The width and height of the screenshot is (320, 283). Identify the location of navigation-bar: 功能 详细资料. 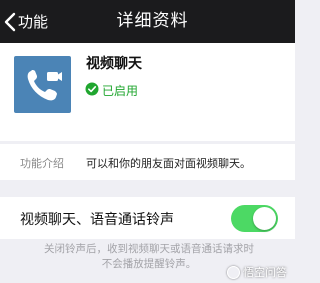
(147, 21).